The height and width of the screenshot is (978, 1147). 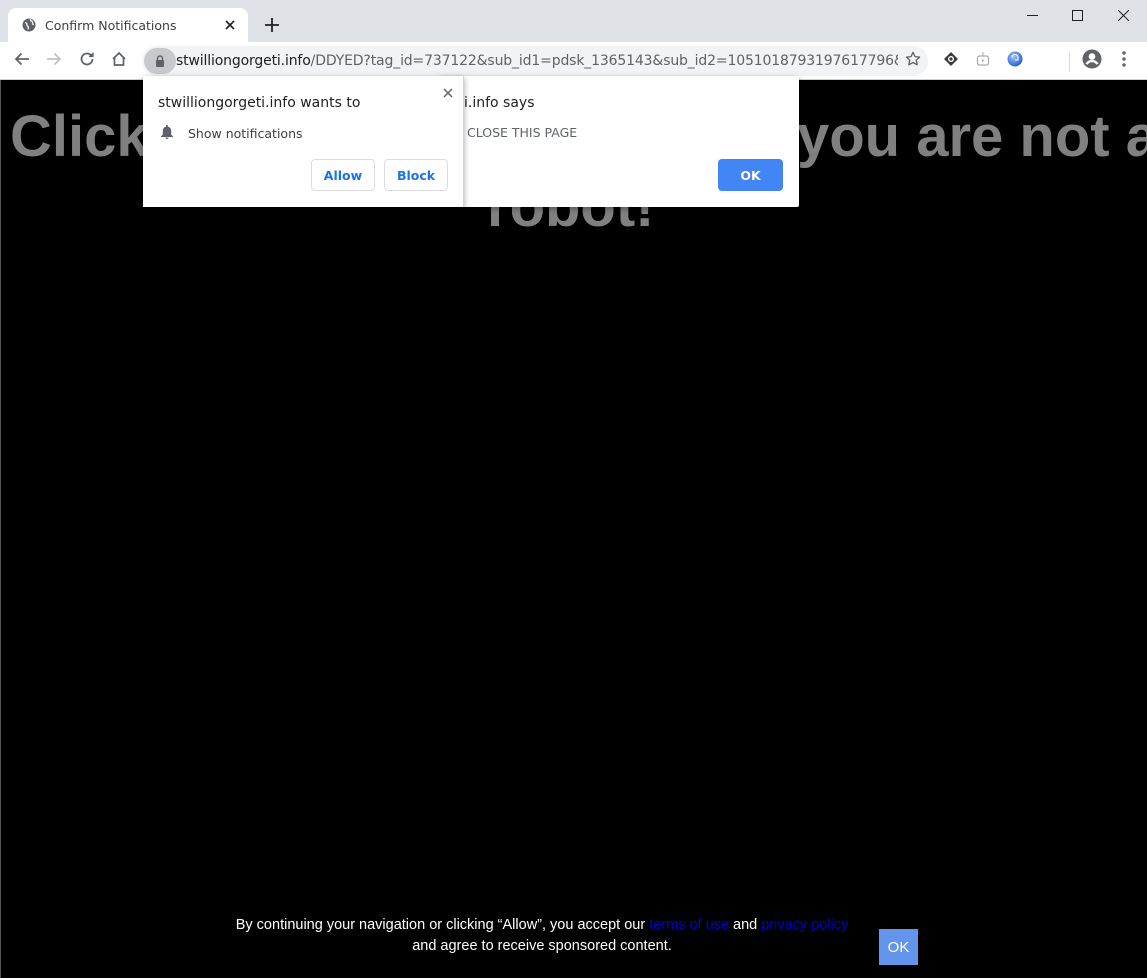 I want to click on consent-text-mid: and, so click(x=745, y=925).